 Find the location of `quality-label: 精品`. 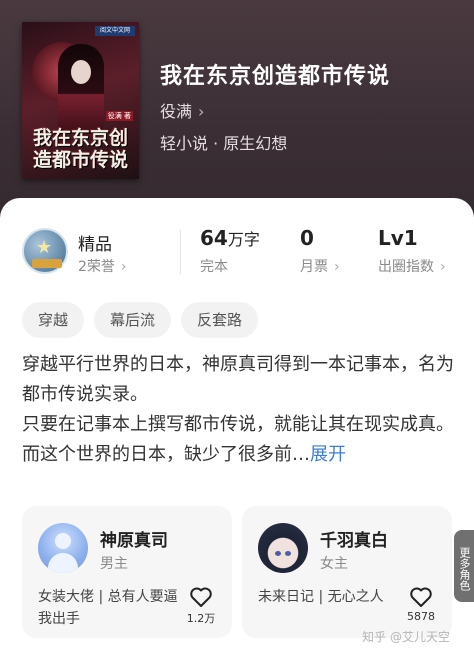

quality-label: 精品 is located at coordinates (95, 245).